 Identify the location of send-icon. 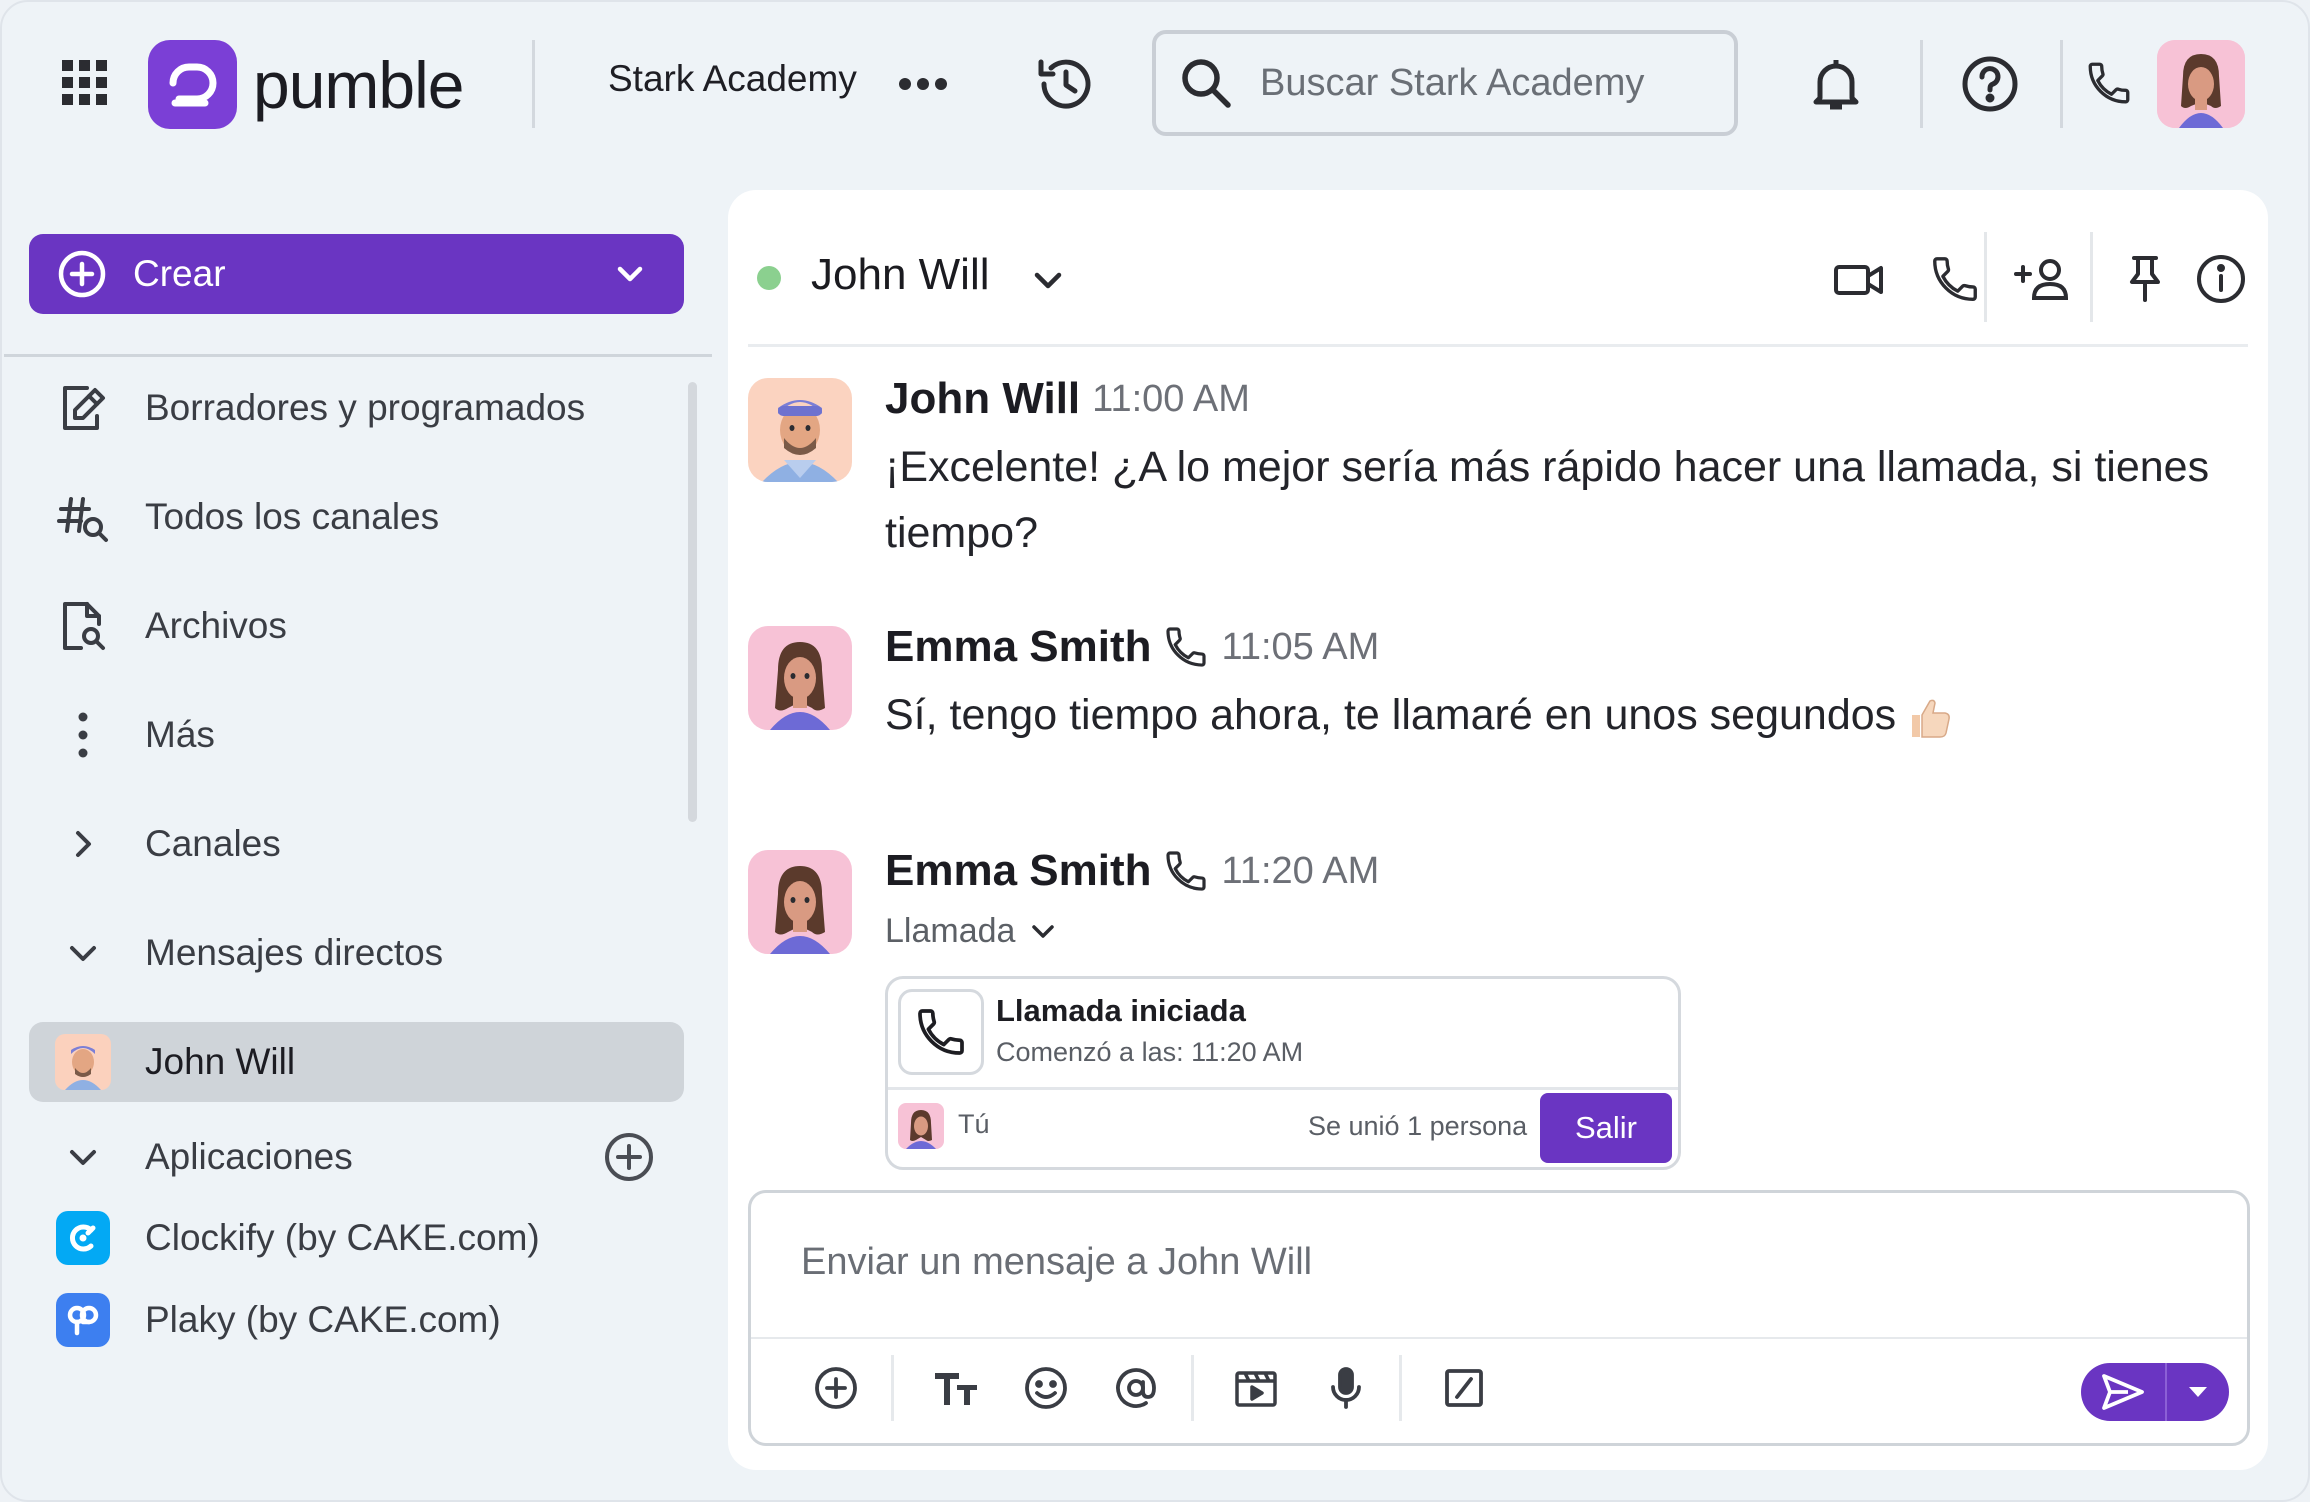
(2123, 1392).